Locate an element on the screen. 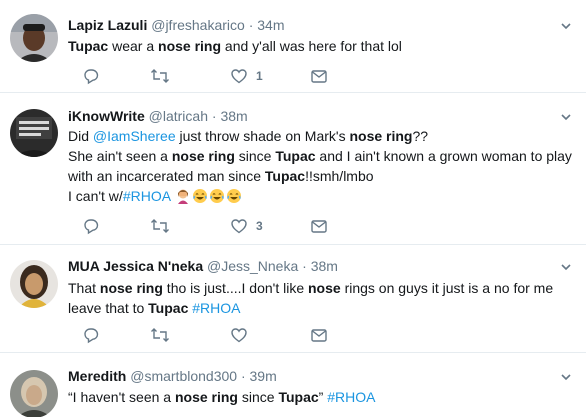 Image resolution: width=586 pixels, height=417 pixels. user-handle: @smartblond300 is located at coordinates (183, 376).